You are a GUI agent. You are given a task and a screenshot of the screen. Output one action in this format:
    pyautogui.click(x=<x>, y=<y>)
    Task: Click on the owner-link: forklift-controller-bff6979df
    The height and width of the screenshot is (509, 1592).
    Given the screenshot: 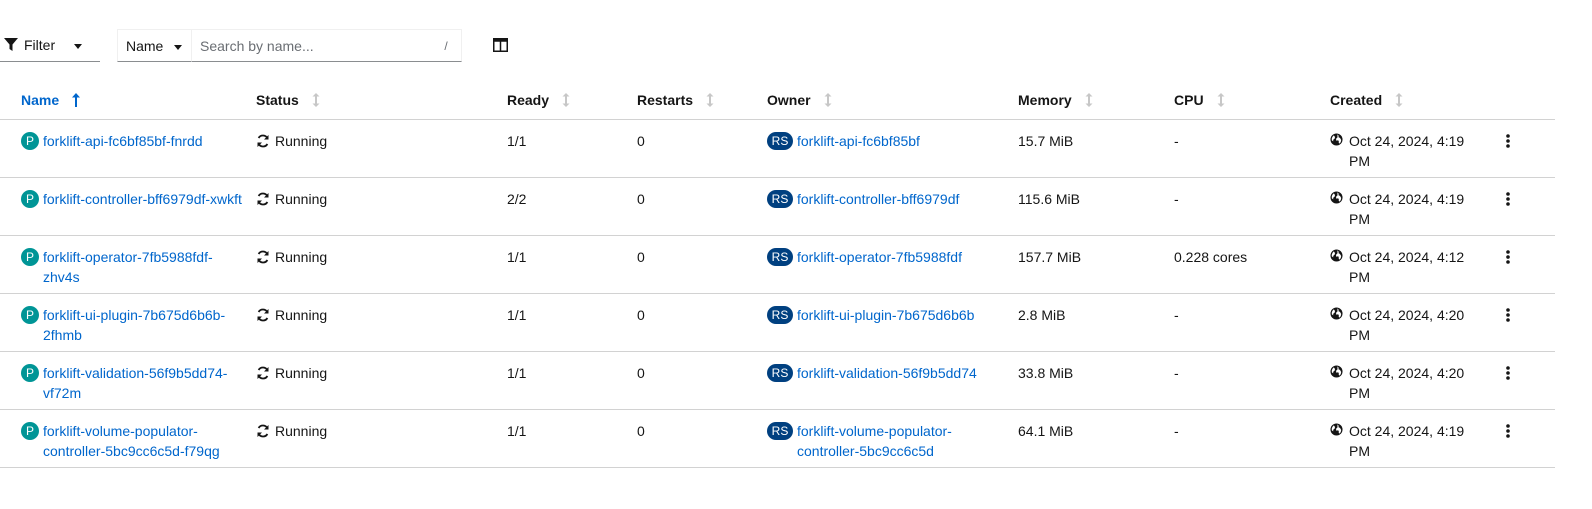 What is the action you would take?
    pyautogui.click(x=878, y=199)
    